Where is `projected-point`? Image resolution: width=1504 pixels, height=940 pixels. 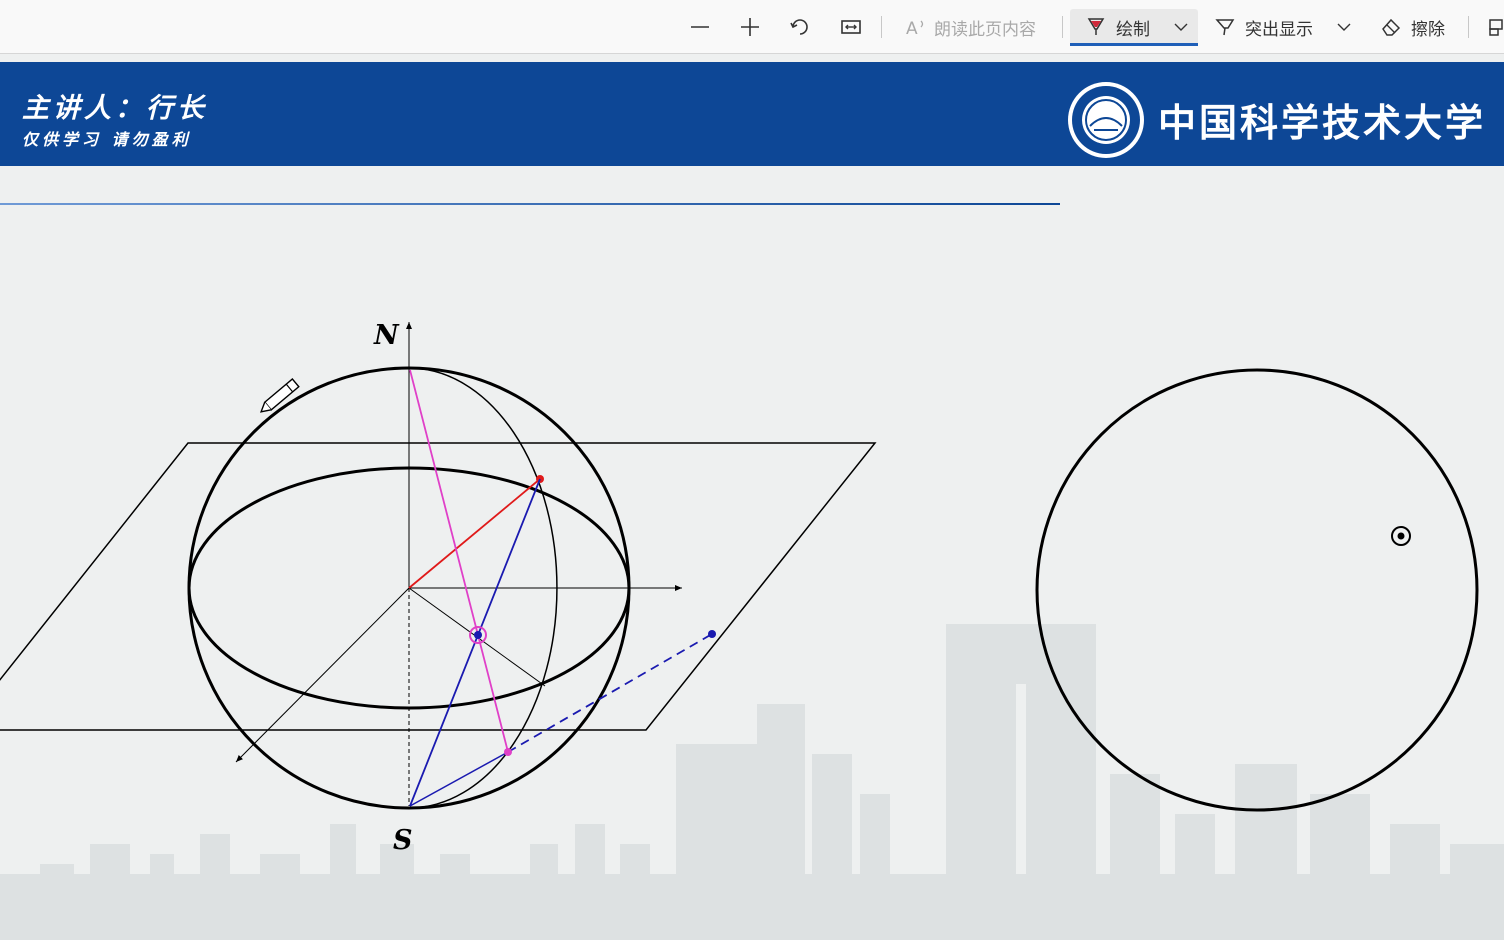 projected-point is located at coordinates (1401, 536).